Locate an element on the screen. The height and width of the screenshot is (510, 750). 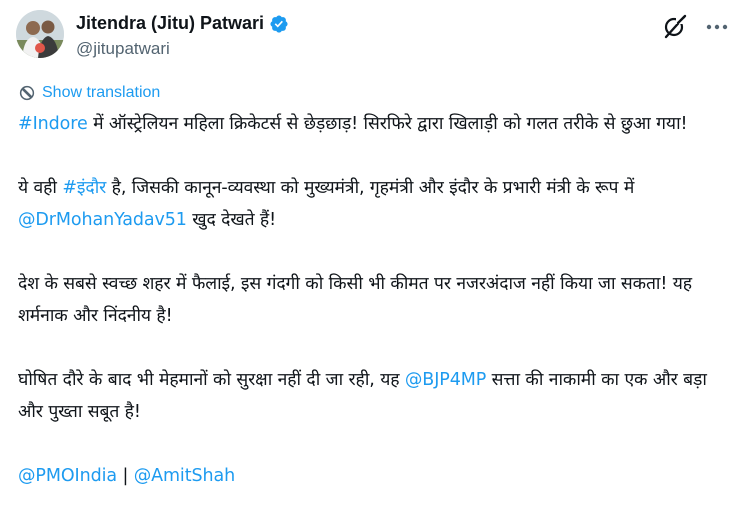
verified-badge-icon is located at coordinates (279, 23).